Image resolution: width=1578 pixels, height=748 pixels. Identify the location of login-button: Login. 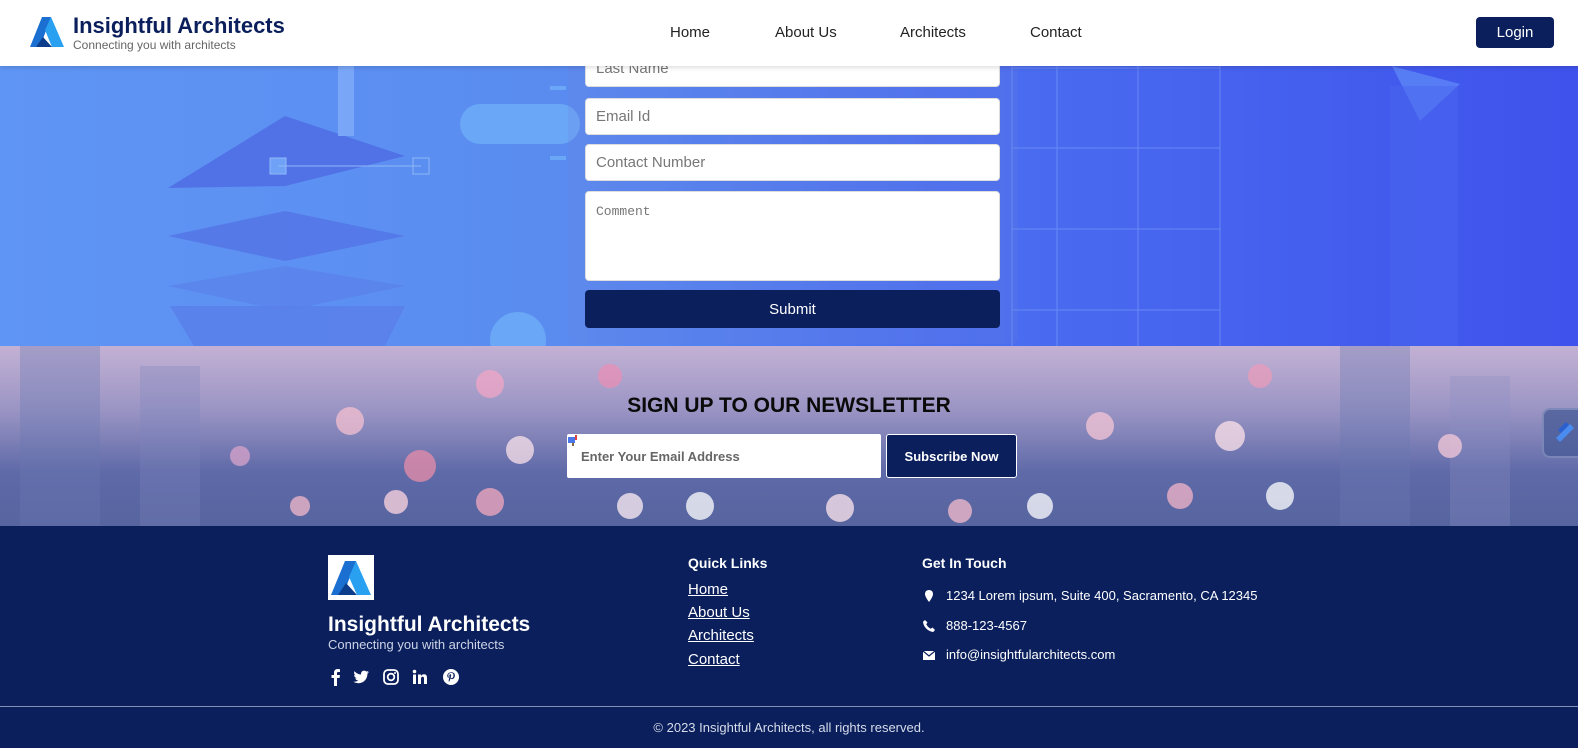
(1515, 32).